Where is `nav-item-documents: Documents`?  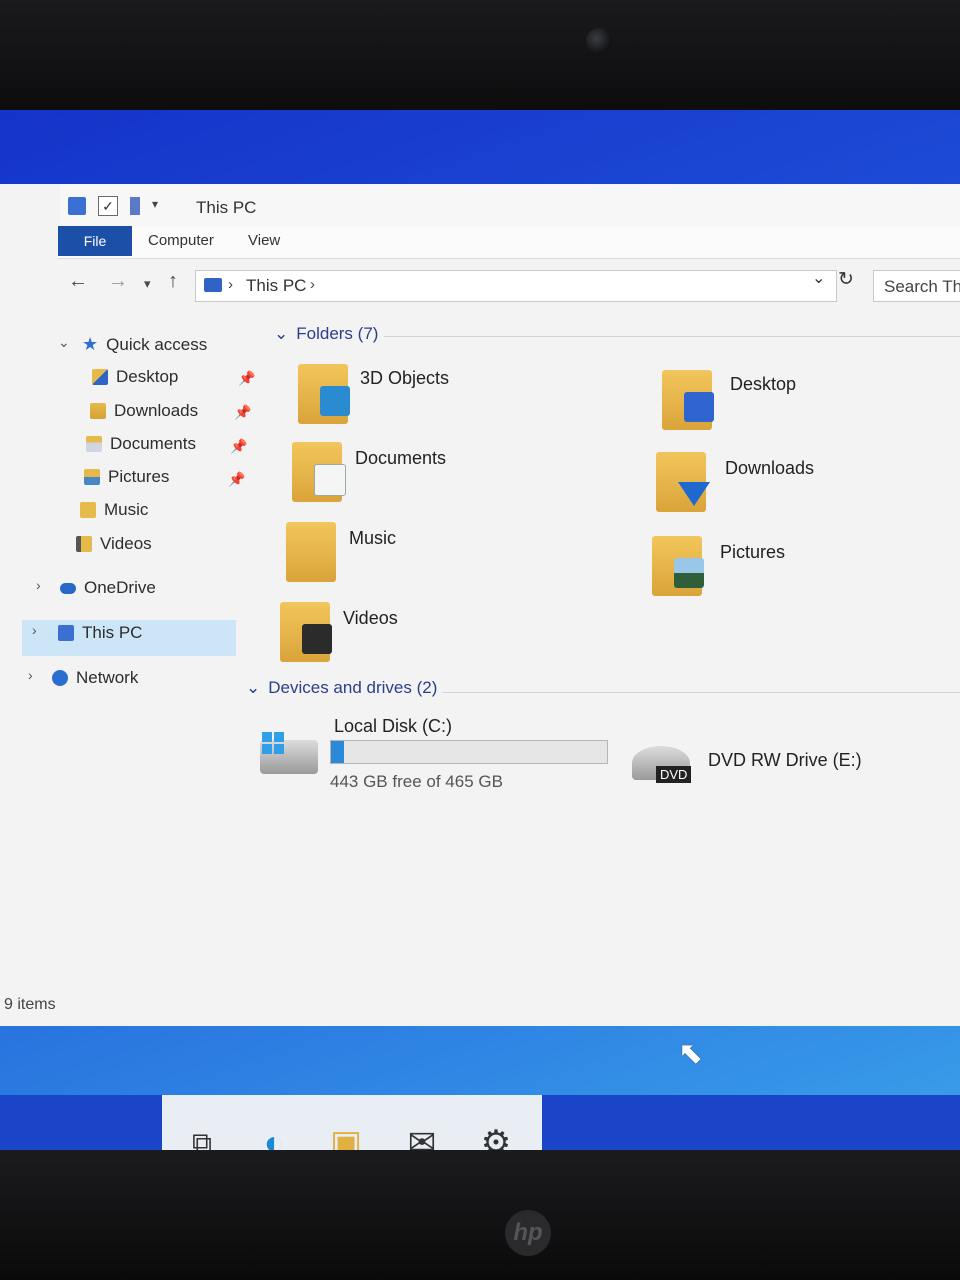 nav-item-documents: Documents is located at coordinates (141, 444).